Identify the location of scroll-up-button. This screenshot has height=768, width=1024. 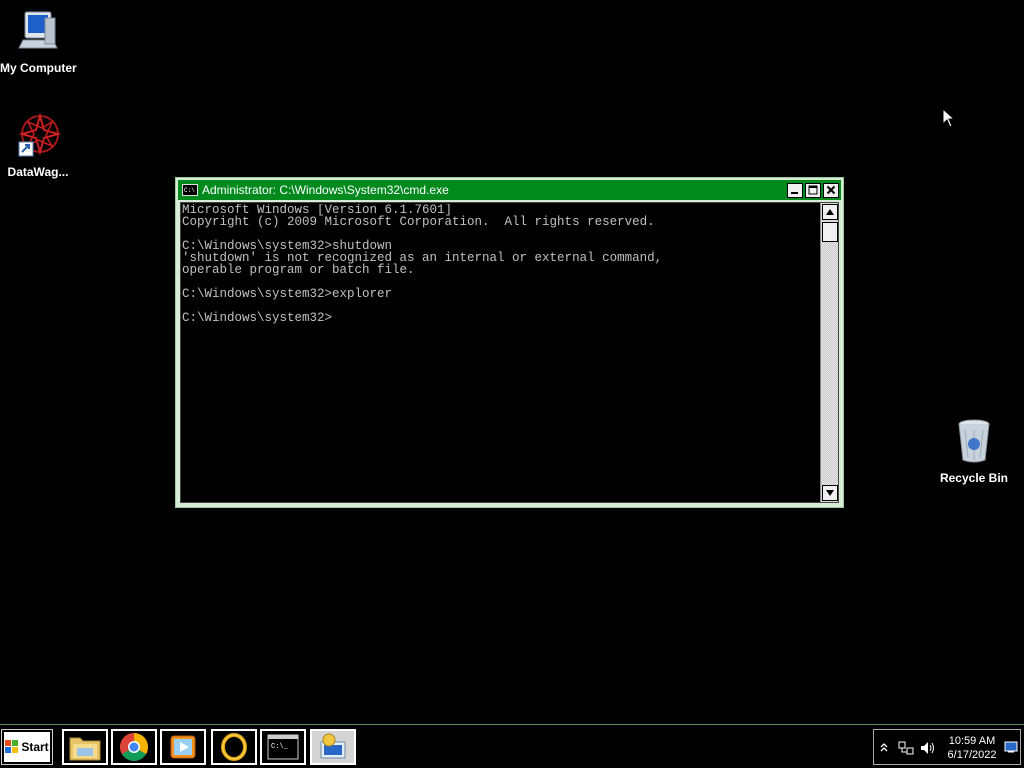
(830, 212).